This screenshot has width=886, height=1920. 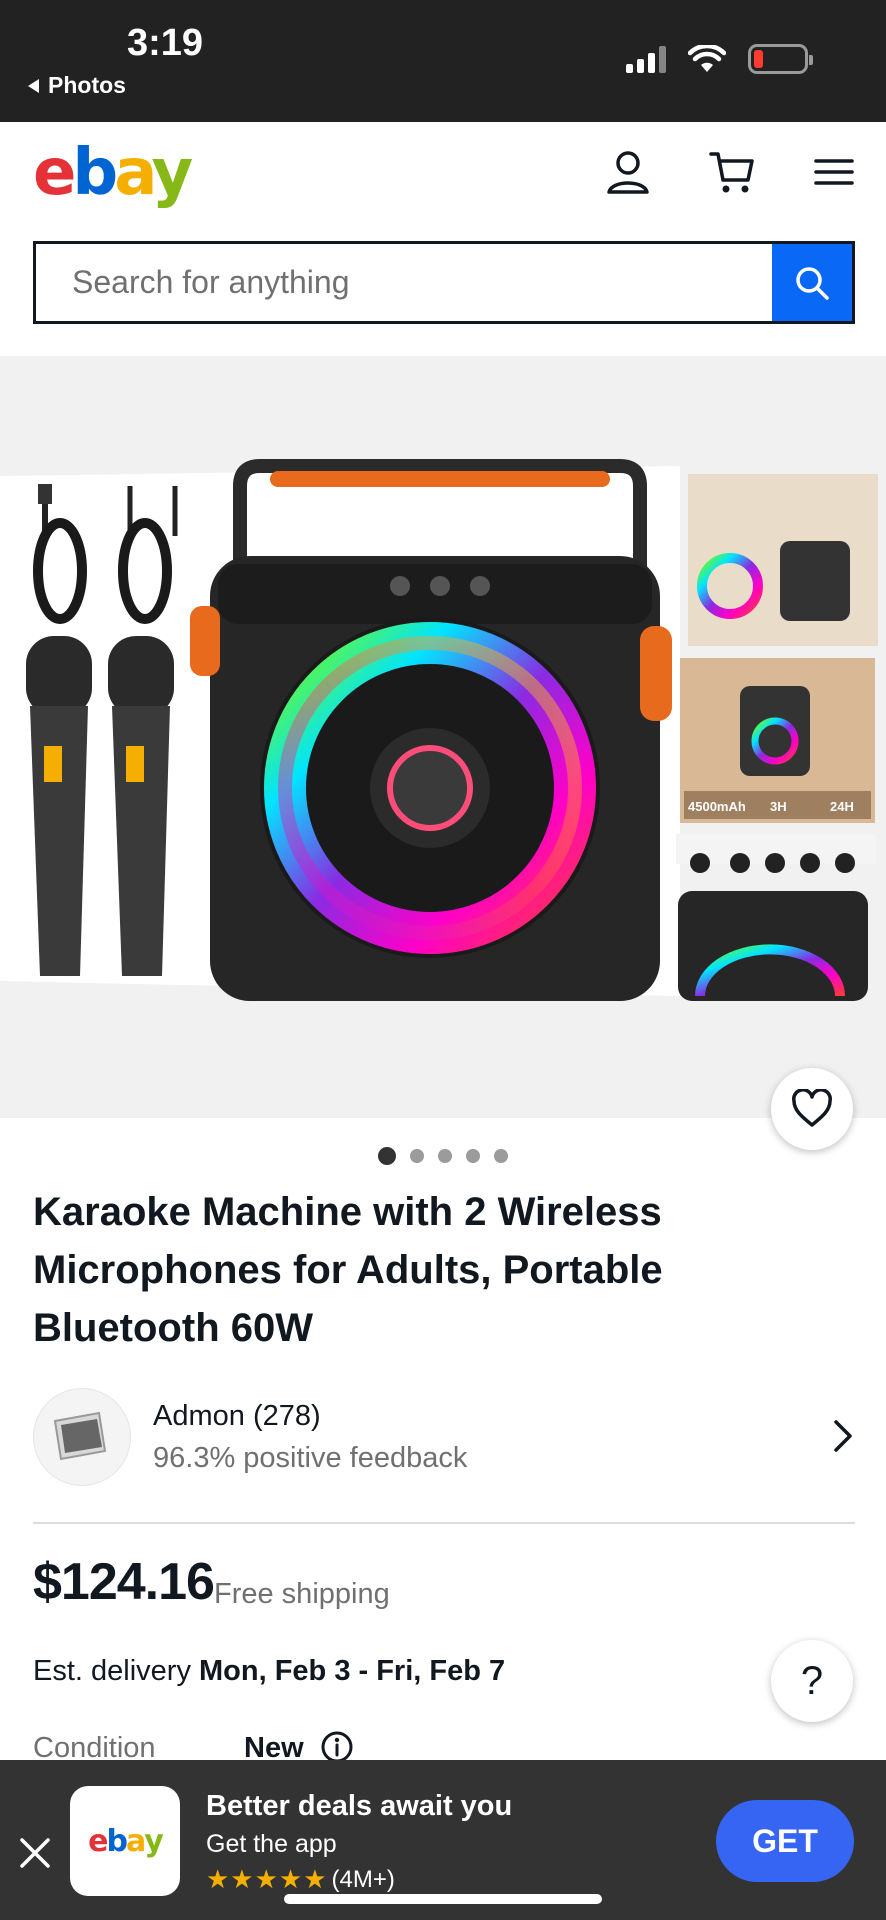 I want to click on battery-icon, so click(x=780, y=59).